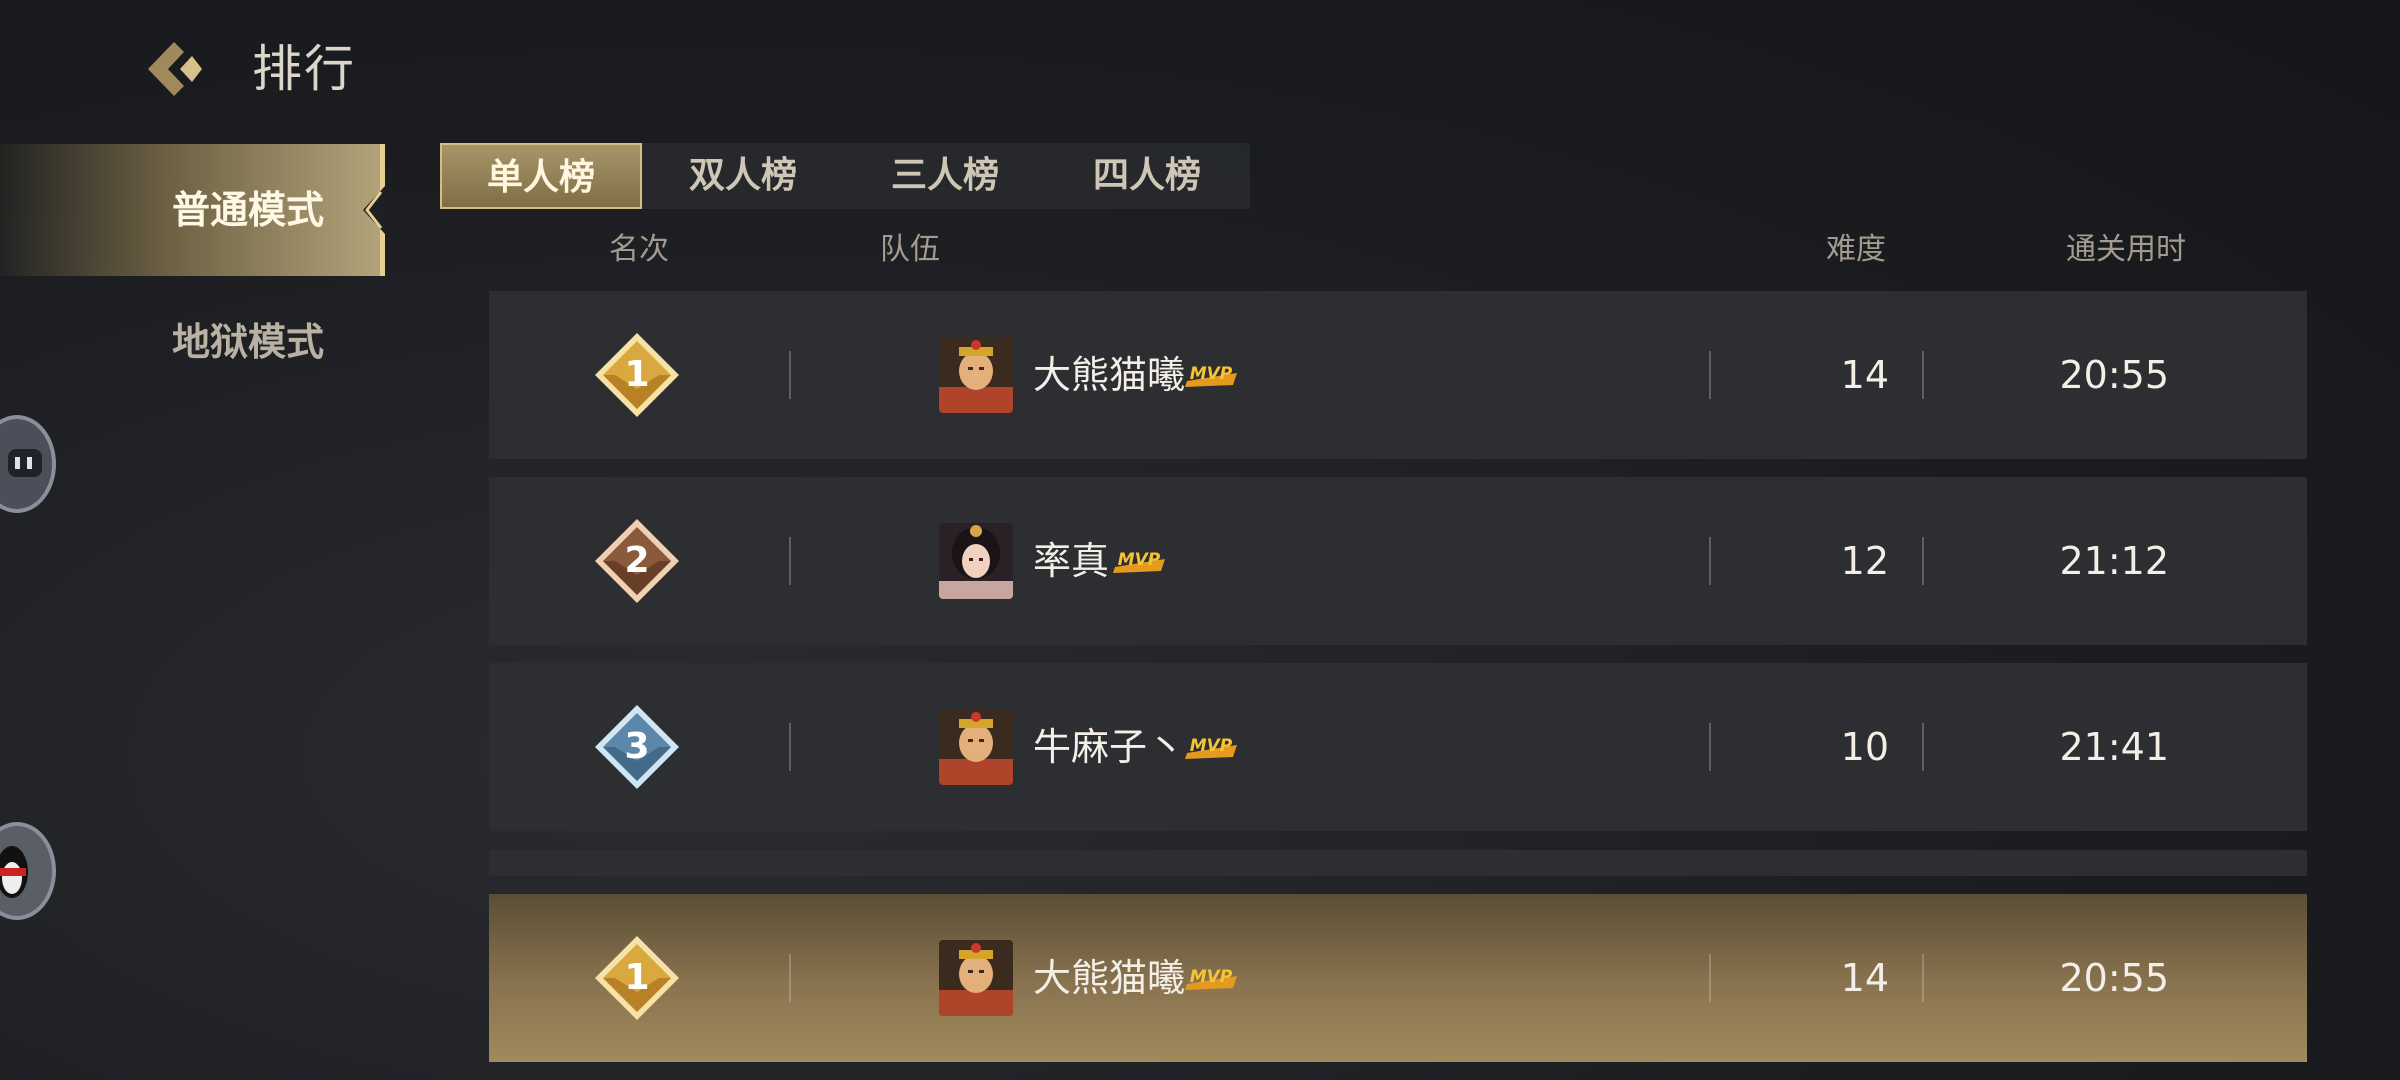 This screenshot has height=1080, width=2400. Describe the element at coordinates (1398, 747) in the screenshot. I see `table-row: 3 牛麻子丶 MVP 10 21:41` at that location.